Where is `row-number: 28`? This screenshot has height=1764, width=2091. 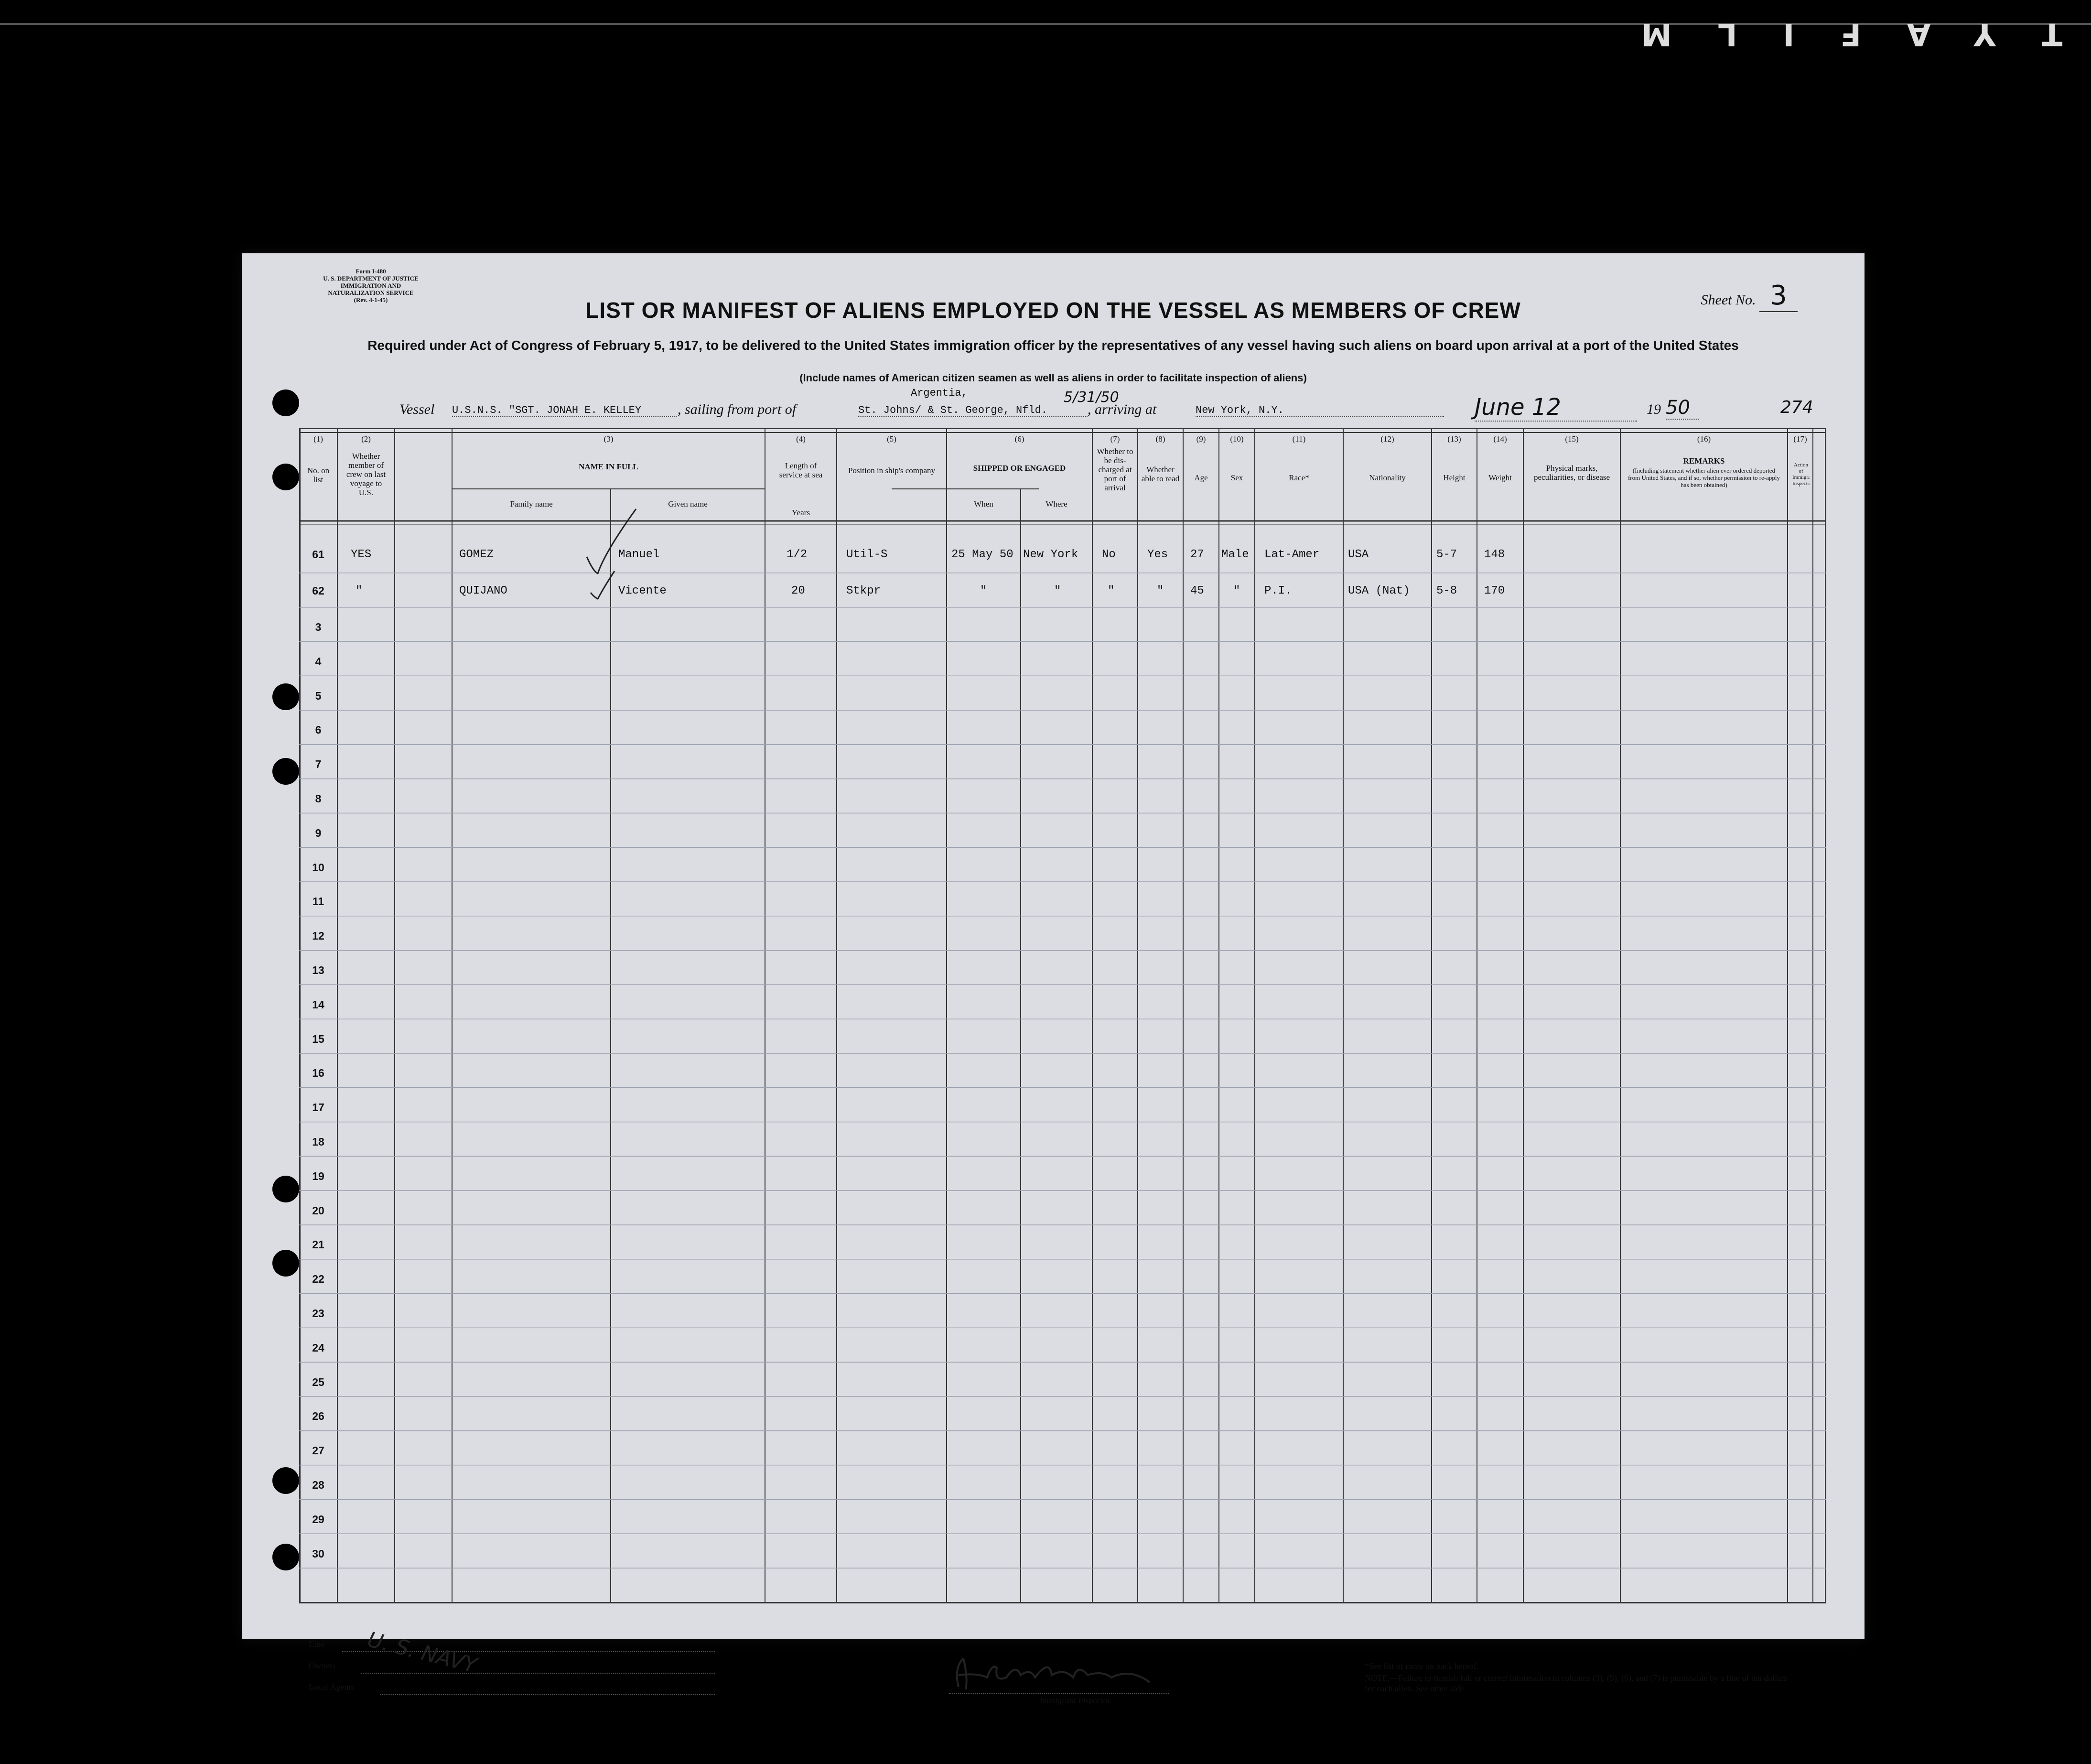 row-number: 28 is located at coordinates (318, 1485).